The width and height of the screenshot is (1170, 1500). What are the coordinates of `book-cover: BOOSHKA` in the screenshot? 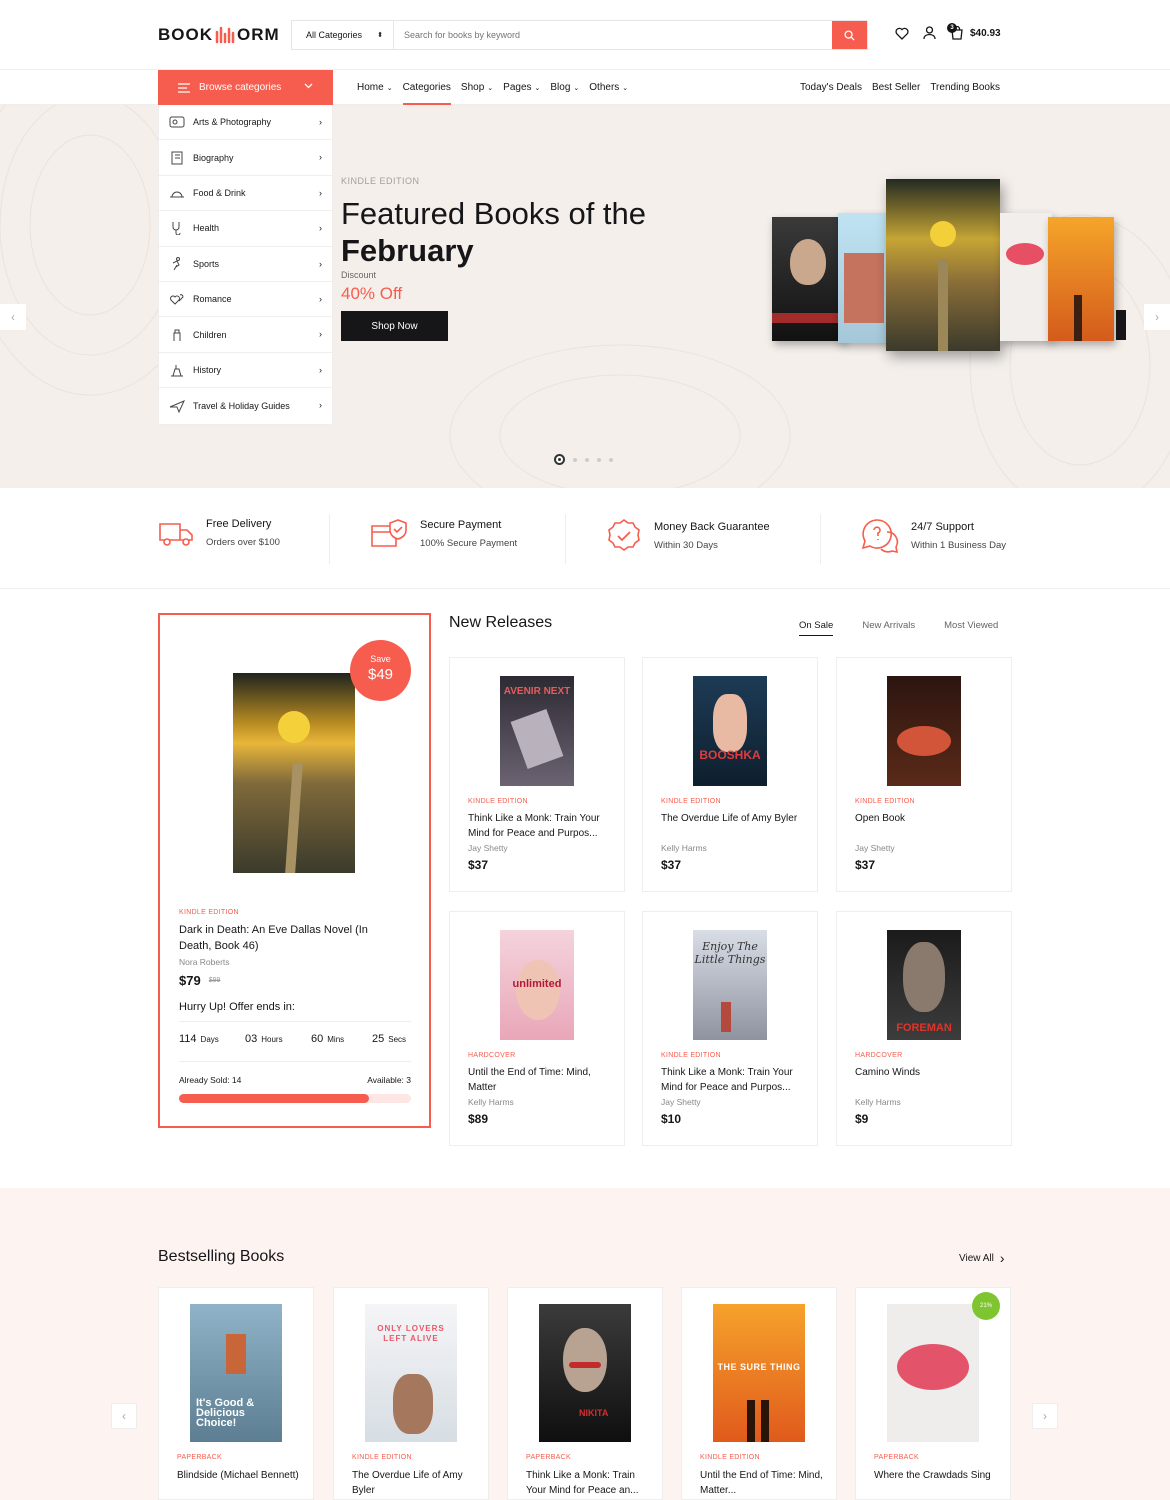 It's located at (730, 731).